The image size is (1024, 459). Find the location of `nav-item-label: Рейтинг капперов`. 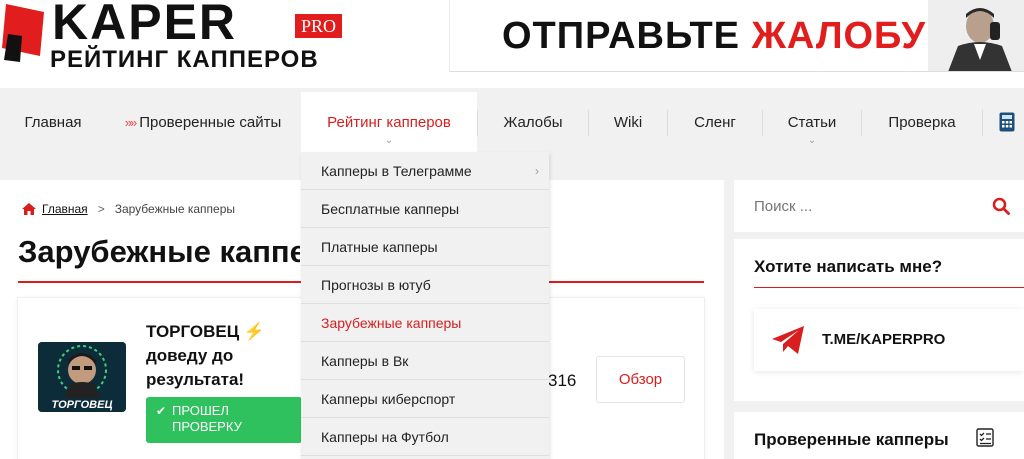

nav-item-label: Рейтинг капперов is located at coordinates (389, 122).